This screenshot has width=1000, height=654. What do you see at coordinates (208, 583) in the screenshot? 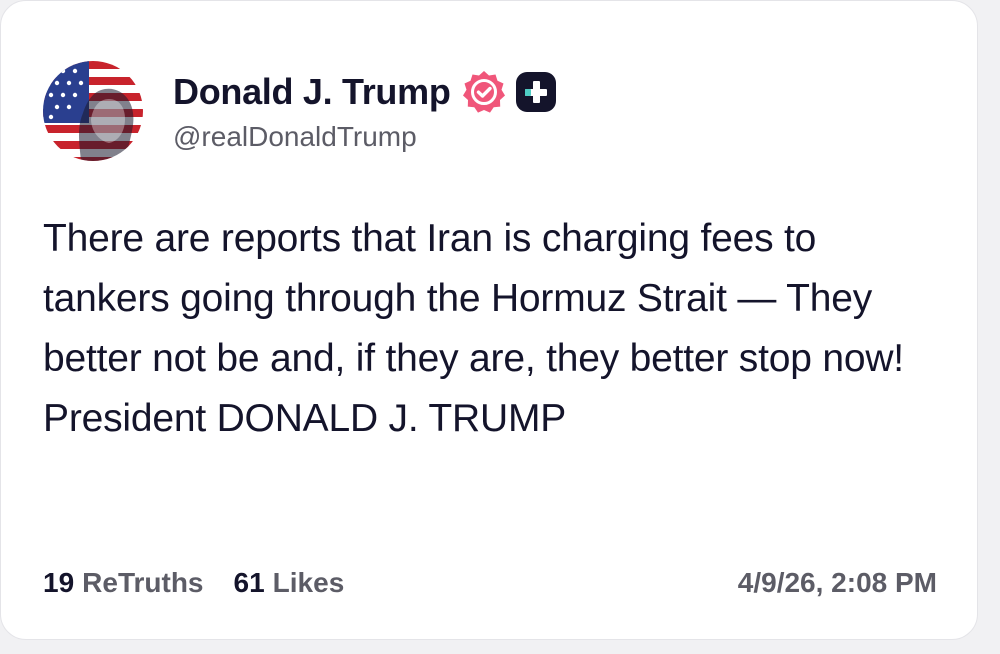
I see `post-stats: 19 ReTruths 61 Likes` at bounding box center [208, 583].